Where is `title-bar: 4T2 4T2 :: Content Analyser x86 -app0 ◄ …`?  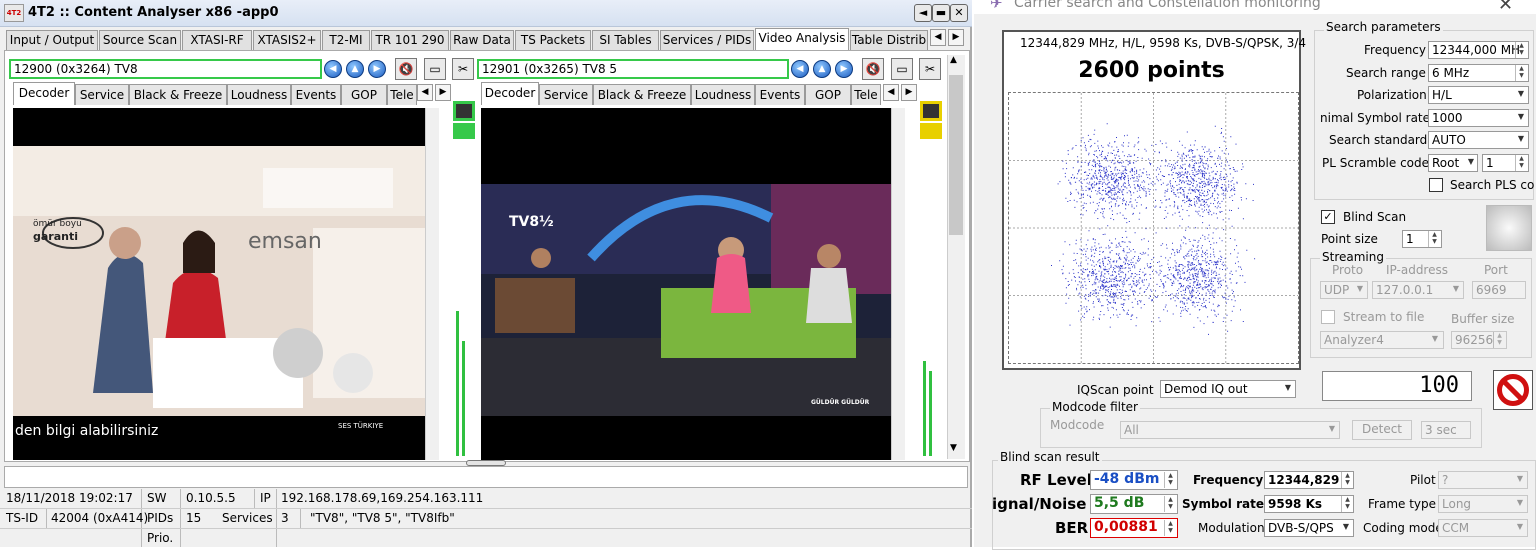
title-bar: 4T2 4T2 :: Content Analyser x86 -app0 ◄ … is located at coordinates (486, 13).